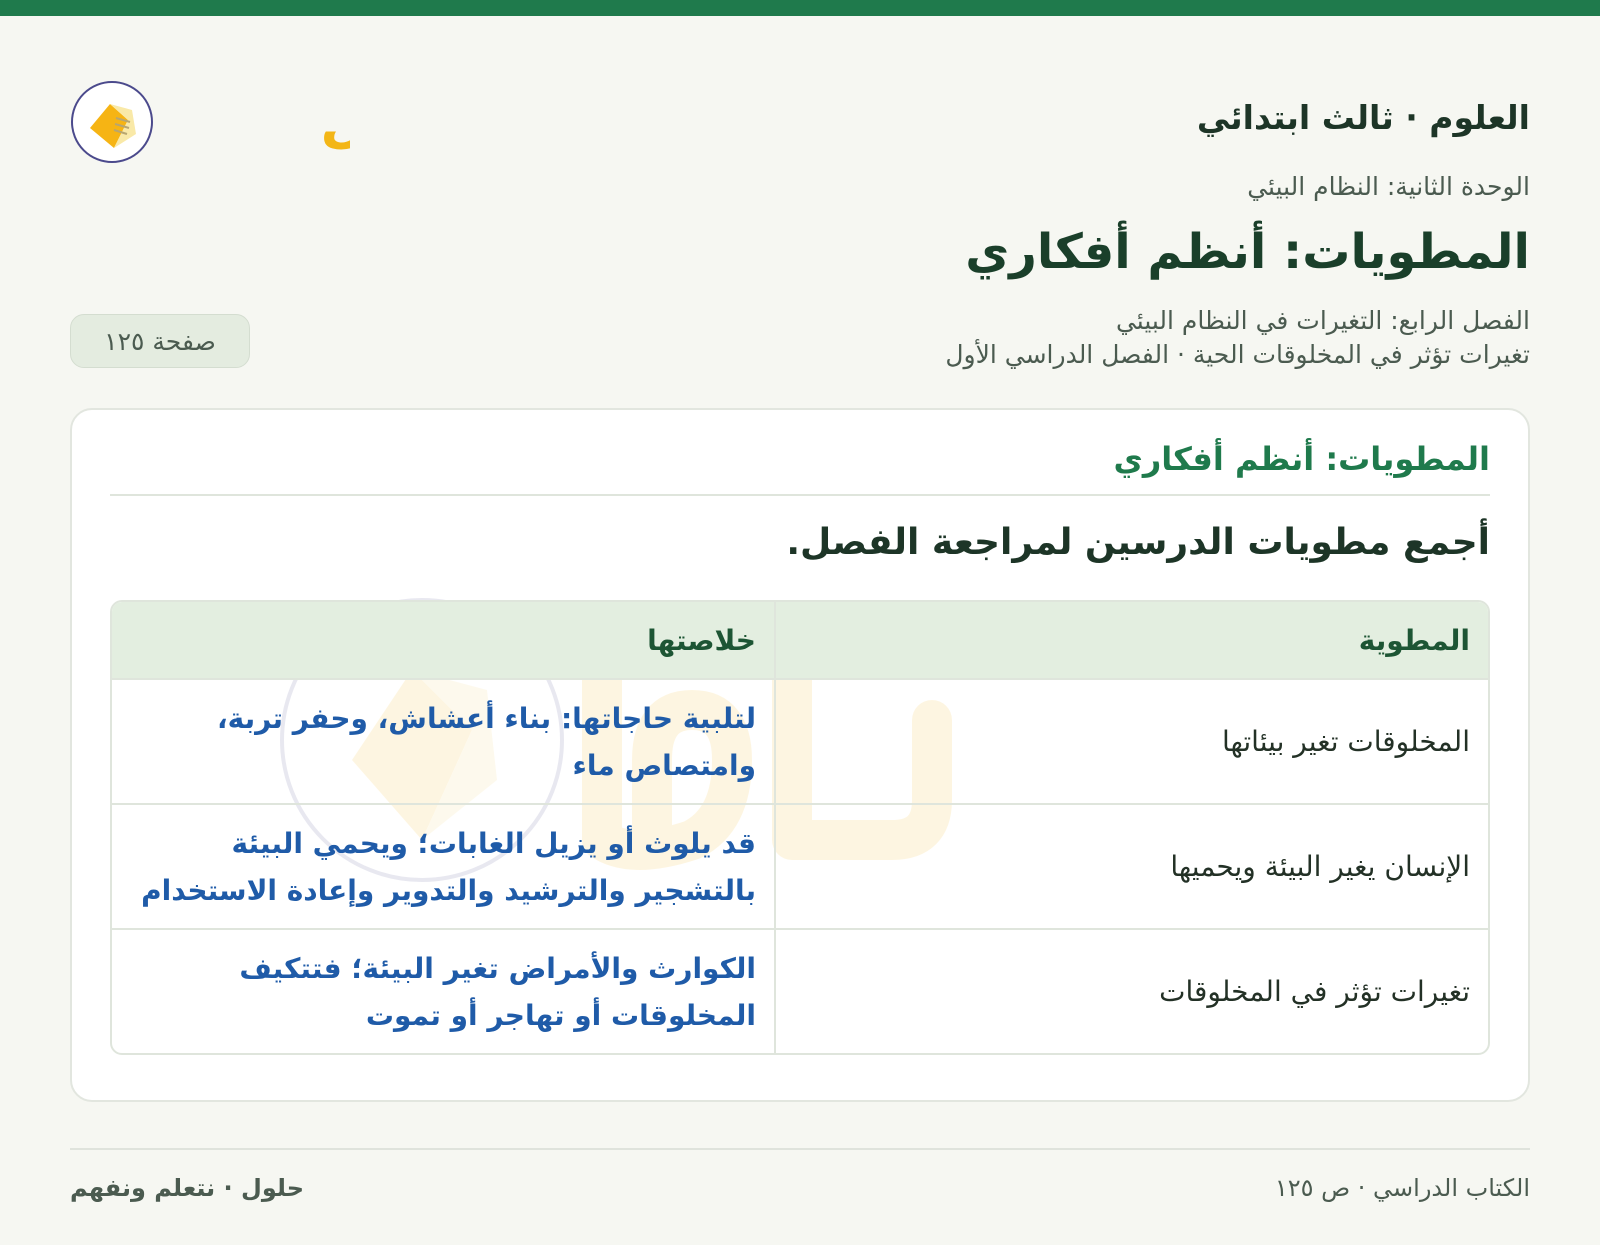  What do you see at coordinates (187, 1188) in the screenshot?
I see `footer-brand: حلول · نتعلم ونفهم` at bounding box center [187, 1188].